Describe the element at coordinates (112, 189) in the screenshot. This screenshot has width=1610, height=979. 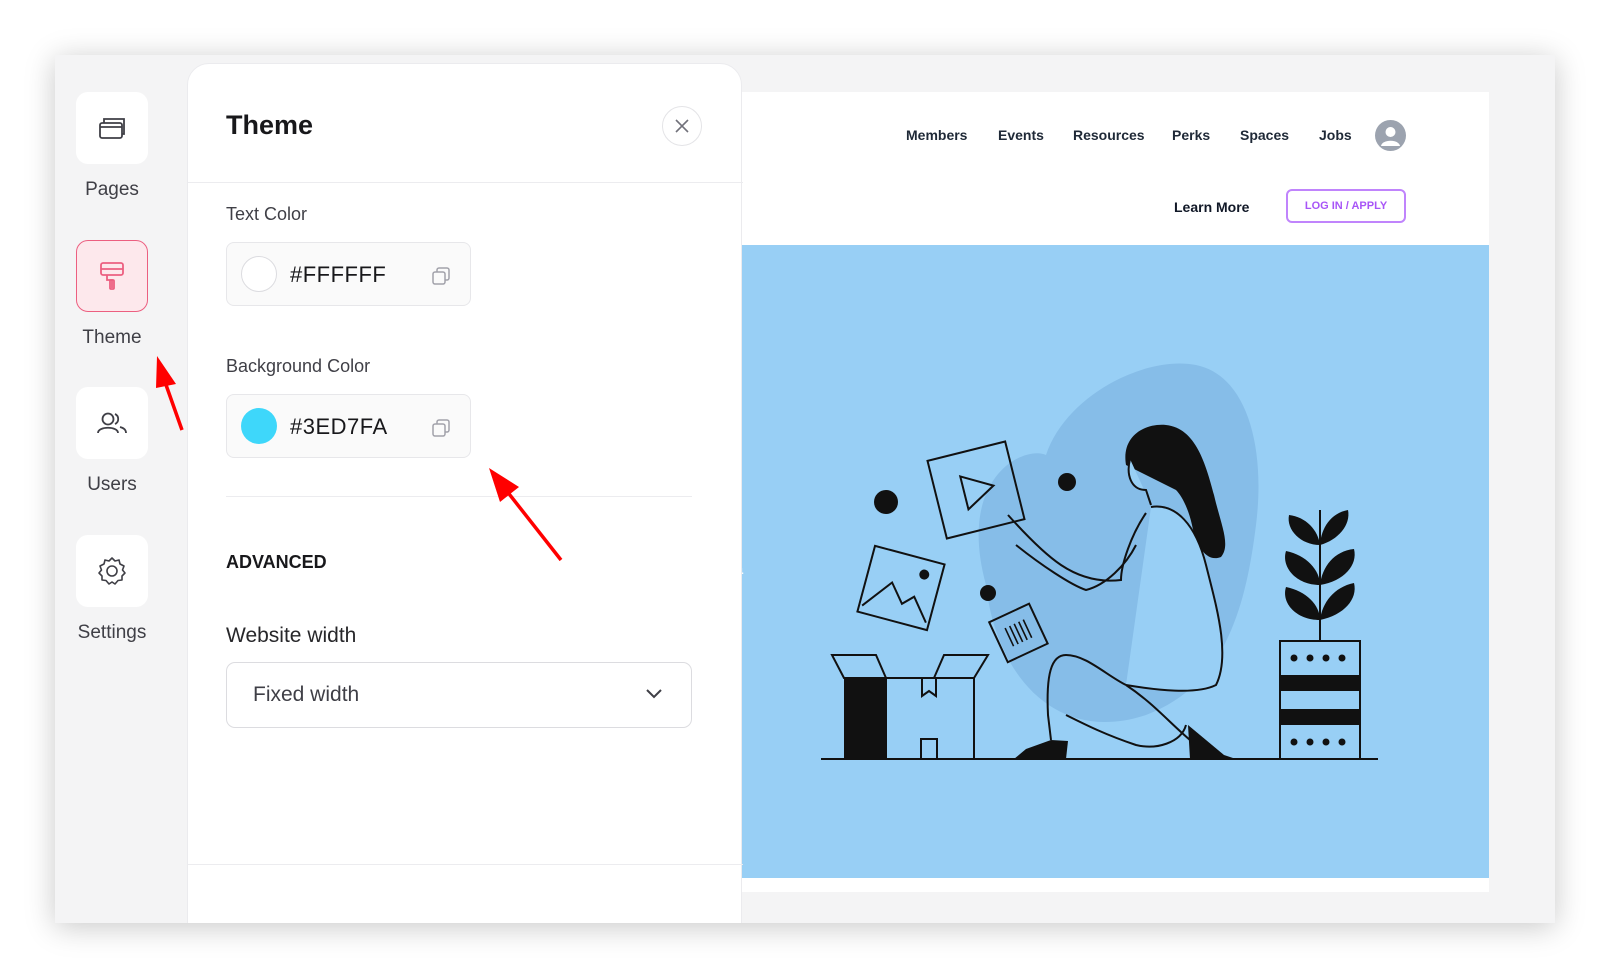
I see `sidebar-item-label: Pages` at that location.